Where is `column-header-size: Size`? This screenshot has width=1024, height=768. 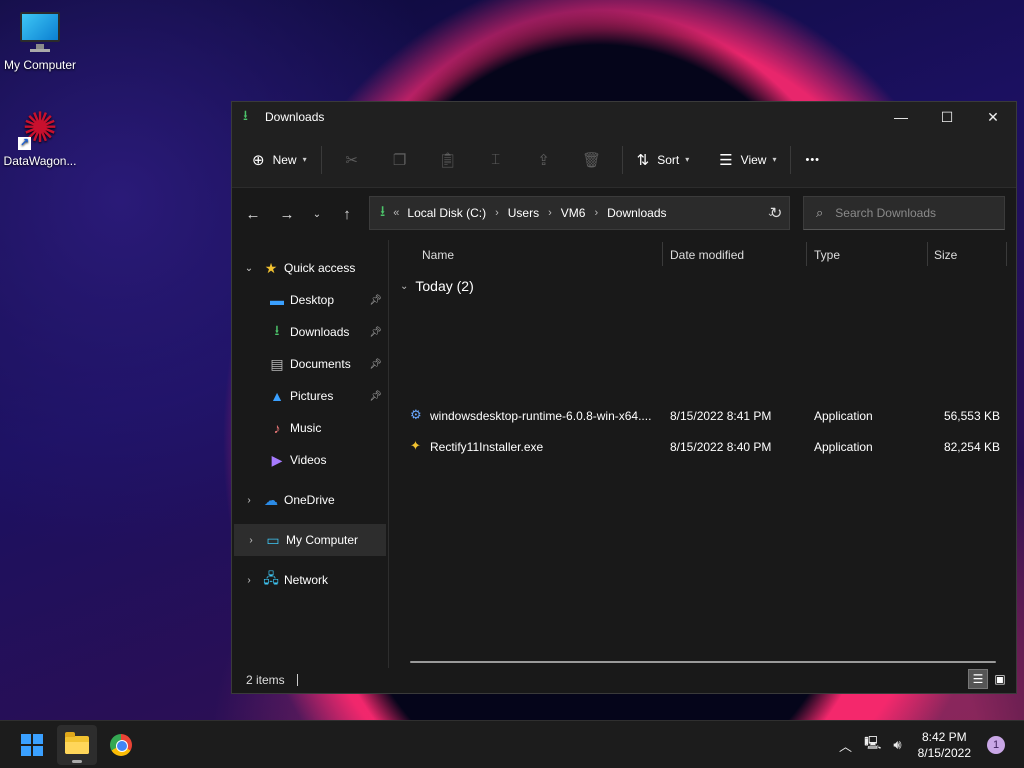 column-header-size: Size is located at coordinates (945, 255).